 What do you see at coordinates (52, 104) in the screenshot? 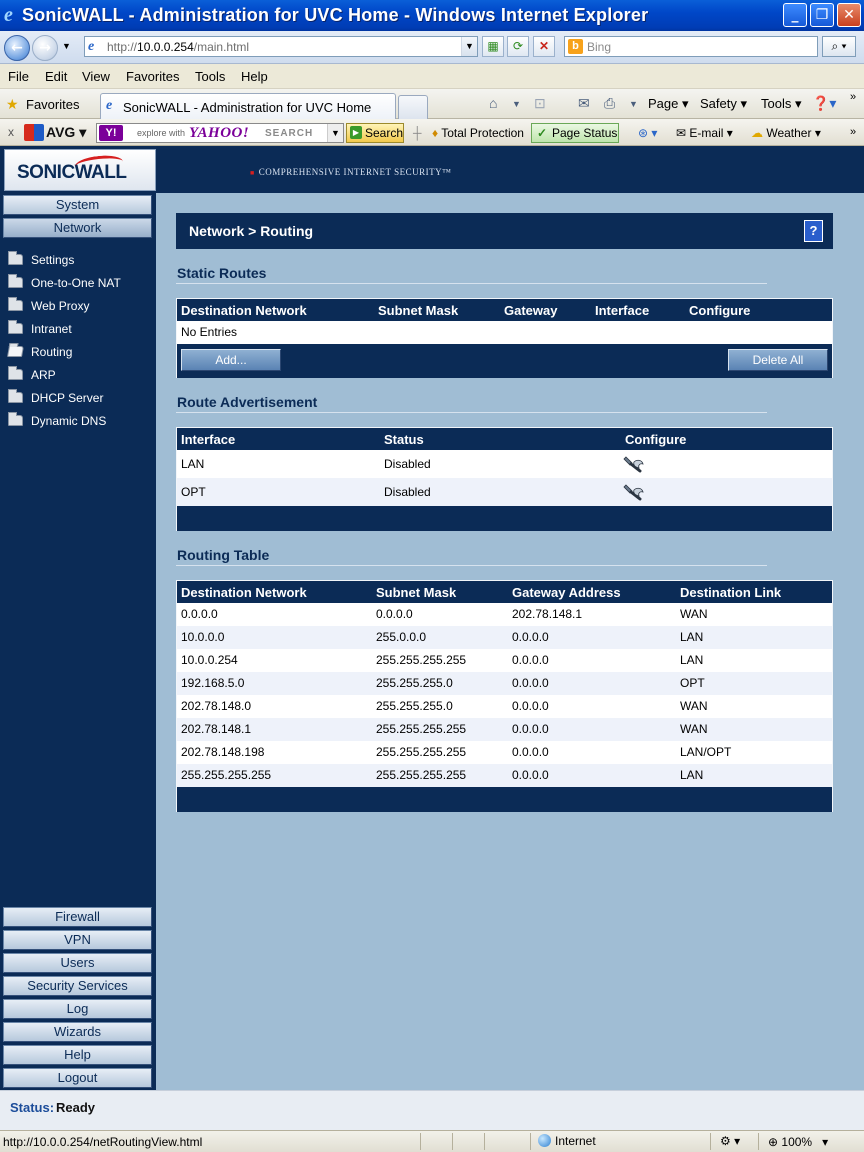
I see `favorites-button: Favorites` at bounding box center [52, 104].